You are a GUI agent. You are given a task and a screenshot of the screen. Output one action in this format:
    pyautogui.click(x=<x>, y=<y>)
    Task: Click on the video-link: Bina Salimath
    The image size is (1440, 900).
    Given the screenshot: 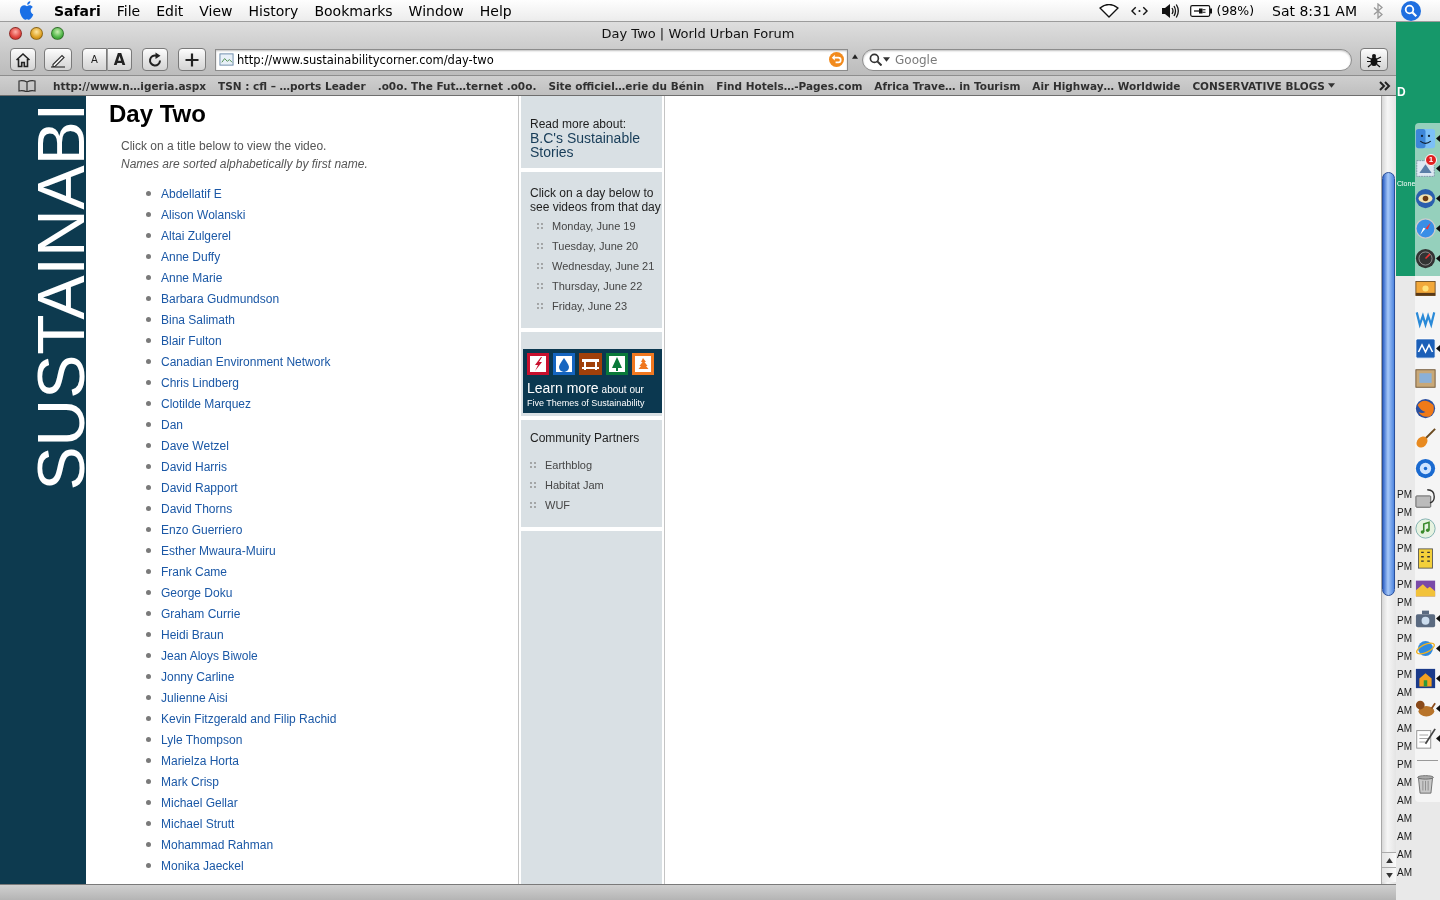 What is the action you would take?
    pyautogui.click(x=198, y=319)
    